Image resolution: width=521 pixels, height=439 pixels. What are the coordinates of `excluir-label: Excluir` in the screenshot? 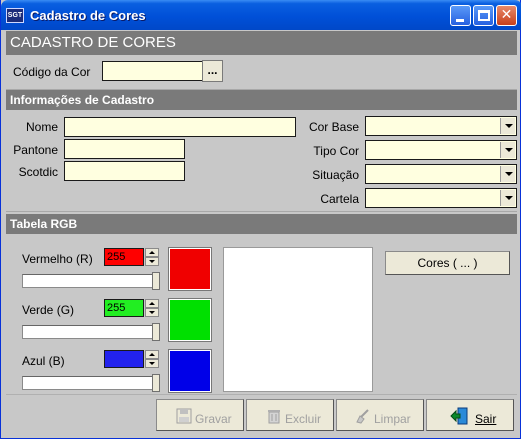 It's located at (303, 419).